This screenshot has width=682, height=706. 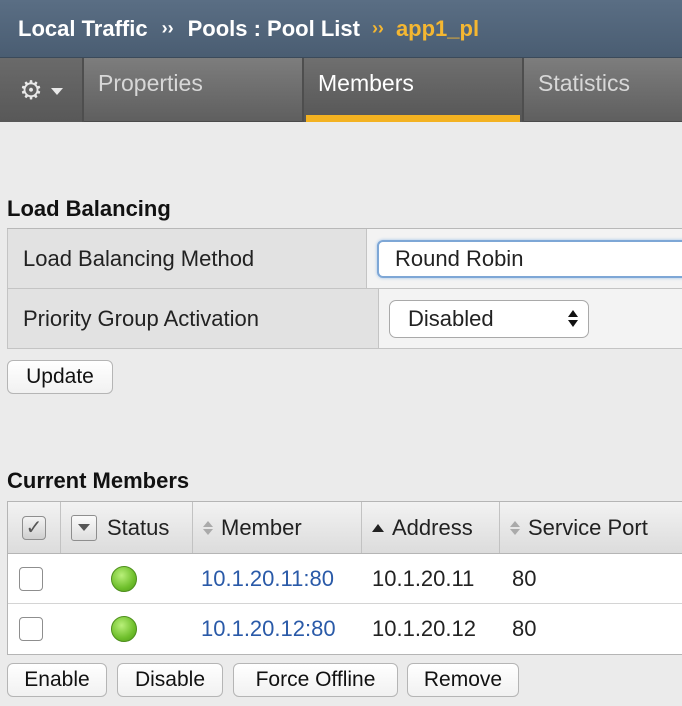 What do you see at coordinates (603, 90) in the screenshot?
I see `tab-statistics: Statistics` at bounding box center [603, 90].